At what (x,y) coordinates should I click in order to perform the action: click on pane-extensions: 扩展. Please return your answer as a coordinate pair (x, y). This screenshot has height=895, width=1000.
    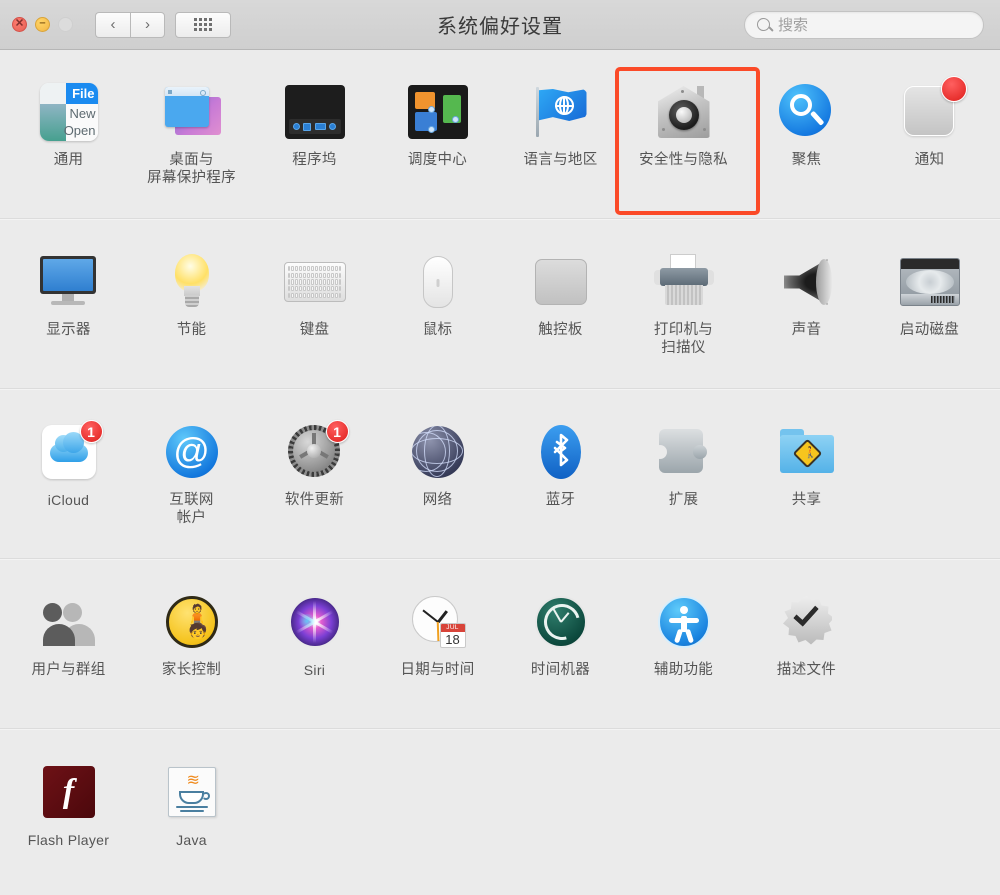
    Looking at the image, I should click on (683, 482).